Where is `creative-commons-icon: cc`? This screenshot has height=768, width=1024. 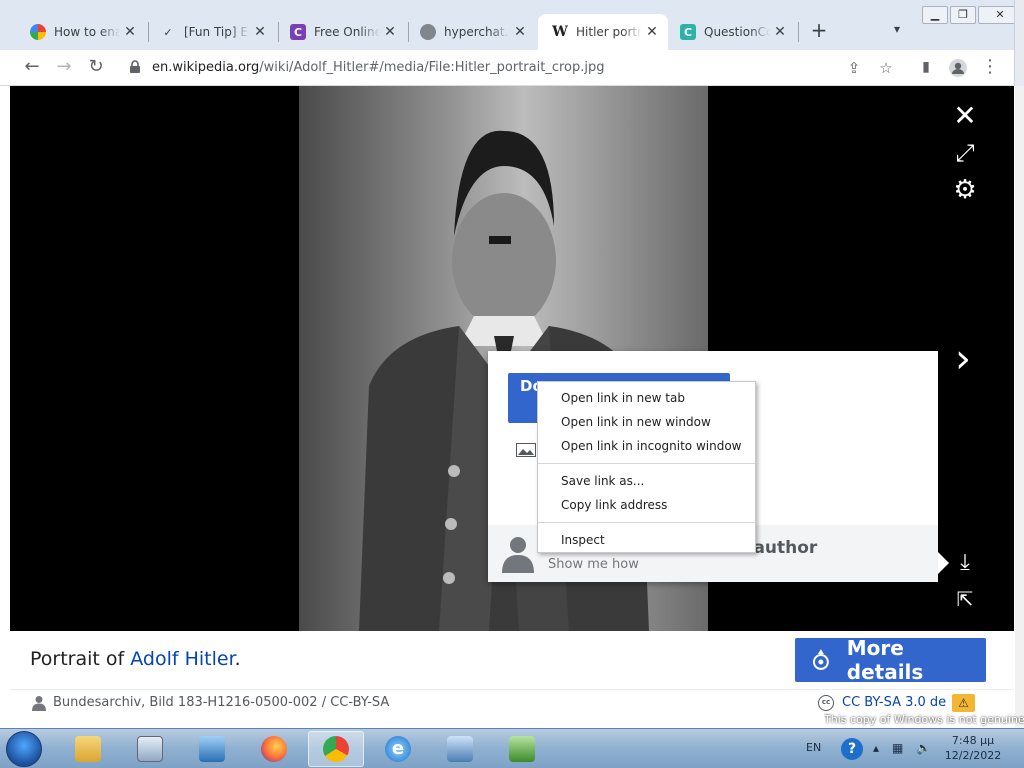
creative-commons-icon: cc is located at coordinates (826, 703).